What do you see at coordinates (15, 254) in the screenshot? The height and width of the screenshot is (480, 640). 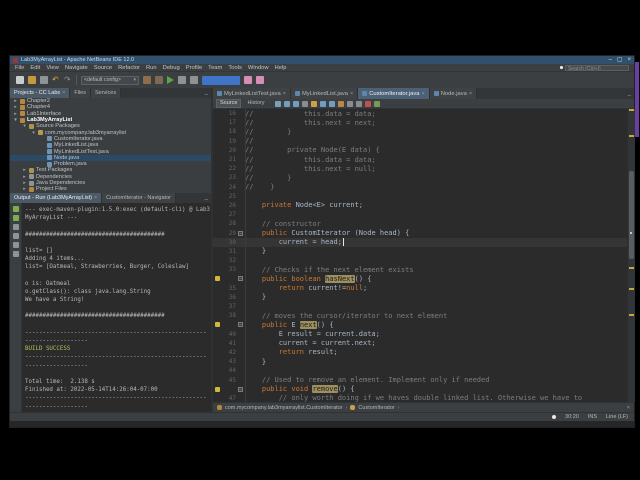 I see `output-settings-icon` at bounding box center [15, 254].